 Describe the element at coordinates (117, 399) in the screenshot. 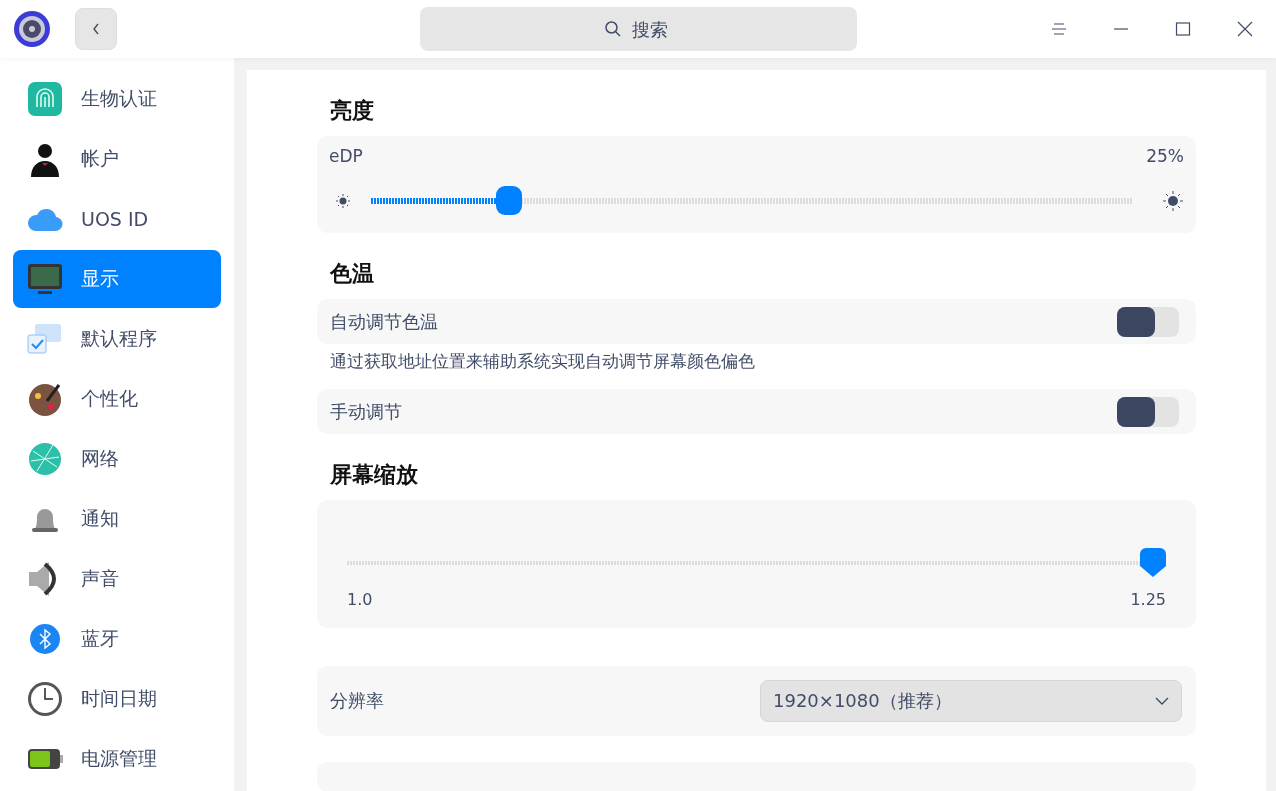

I see `sidebar-item: 个性化` at that location.